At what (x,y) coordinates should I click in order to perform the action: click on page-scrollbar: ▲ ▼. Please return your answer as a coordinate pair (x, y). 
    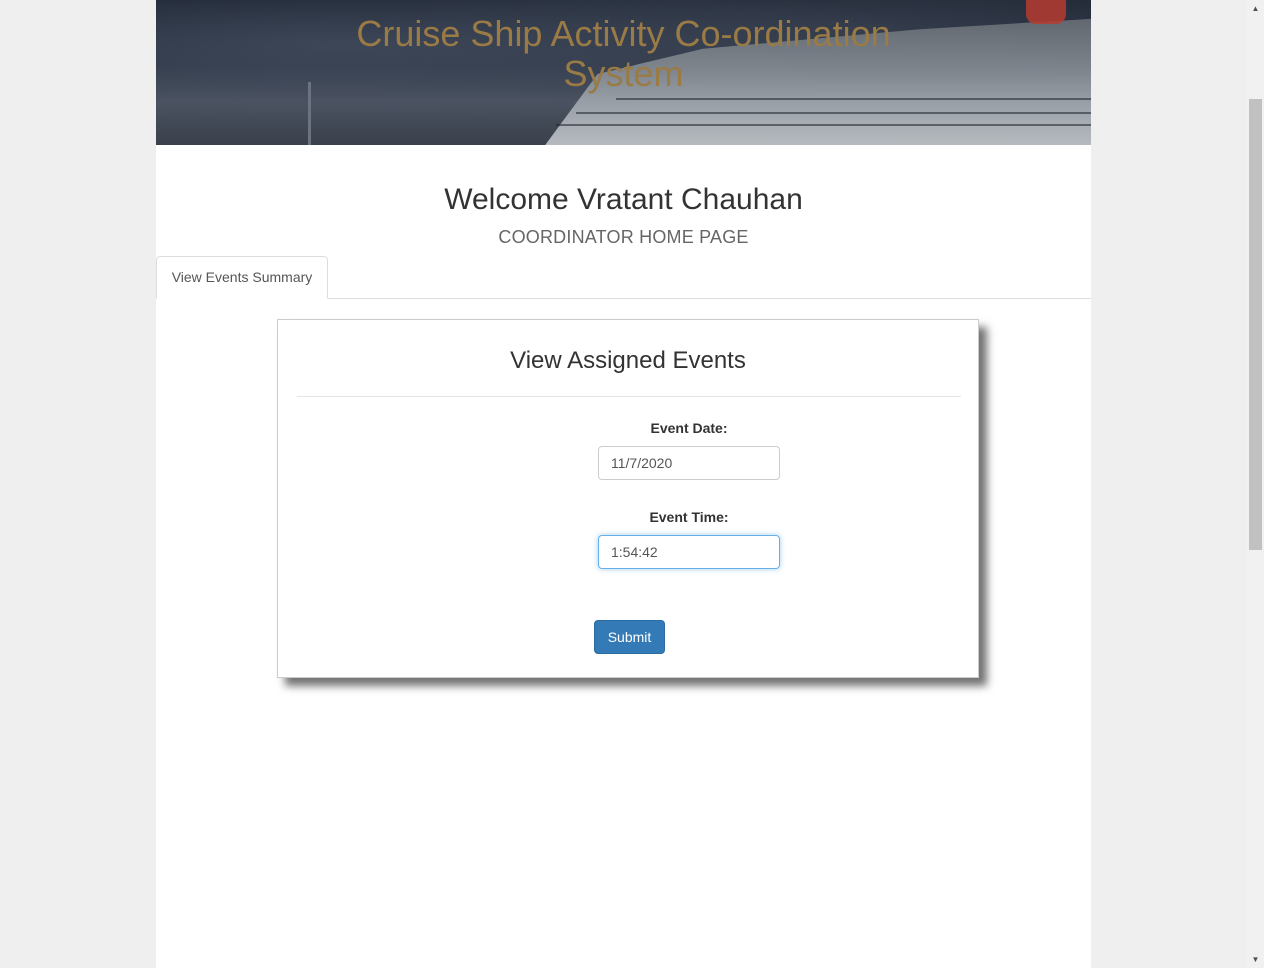
    Looking at the image, I should click on (1255, 484).